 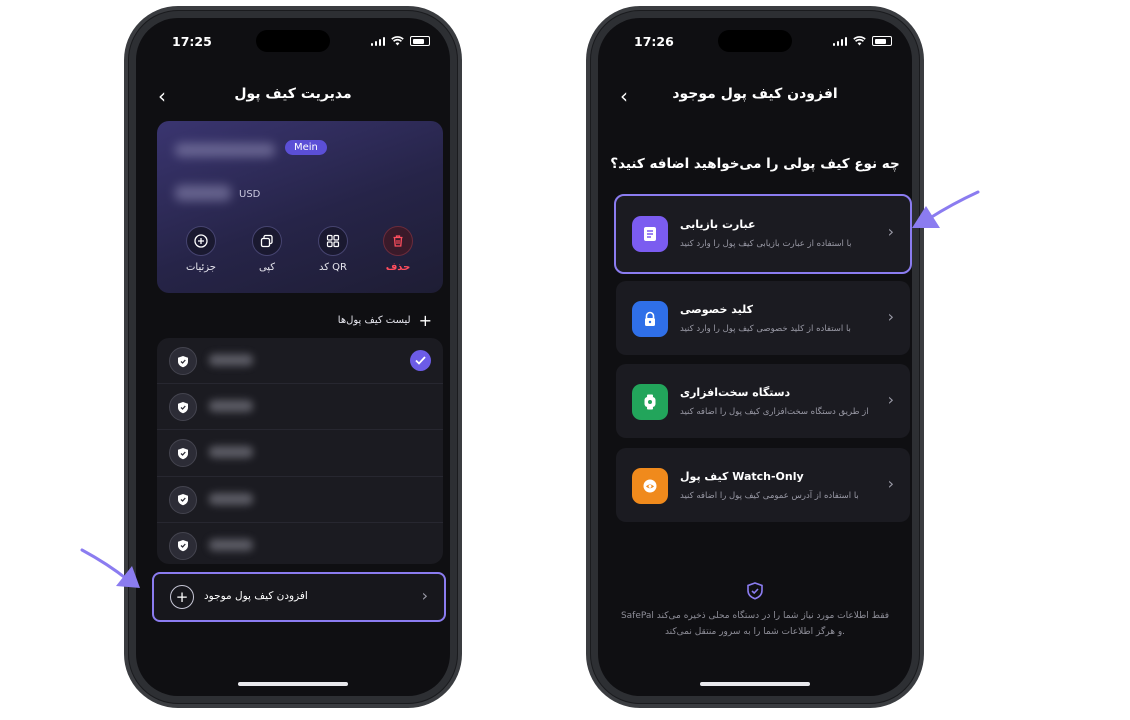 What do you see at coordinates (182, 597) in the screenshot?
I see `plus-circle-icon: +` at bounding box center [182, 597].